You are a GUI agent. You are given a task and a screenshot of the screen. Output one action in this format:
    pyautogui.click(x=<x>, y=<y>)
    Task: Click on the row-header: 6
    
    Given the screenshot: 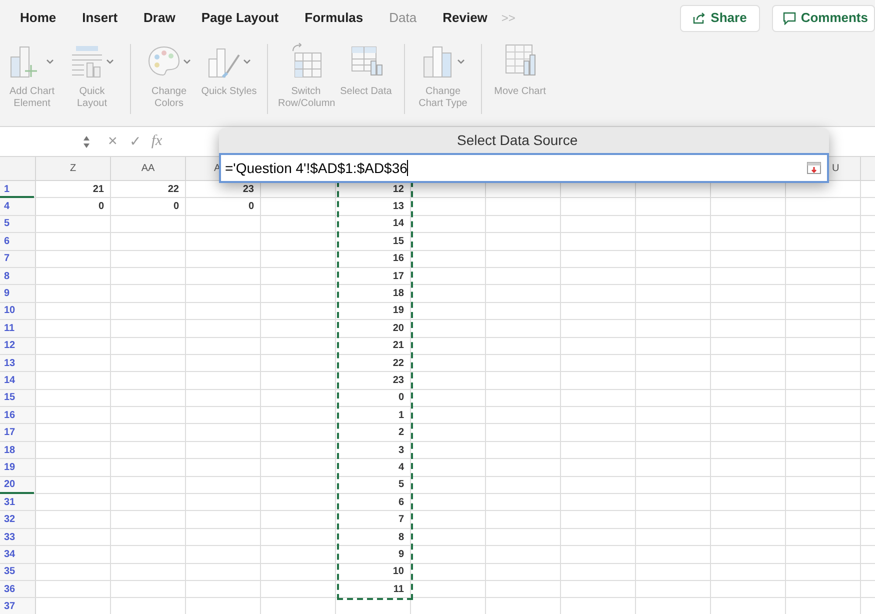 What is the action you would take?
    pyautogui.click(x=18, y=241)
    